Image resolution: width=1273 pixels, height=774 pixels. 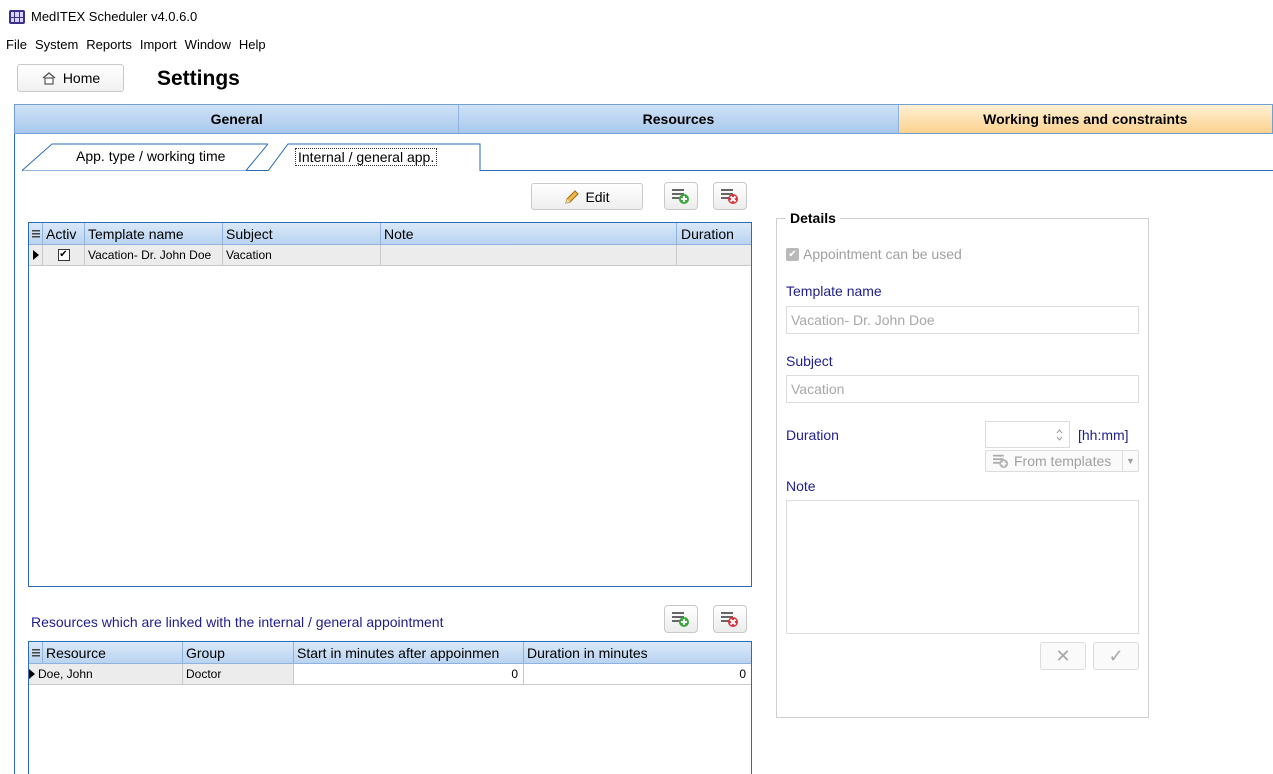 I want to click on edit-button: Edit, so click(x=587, y=196).